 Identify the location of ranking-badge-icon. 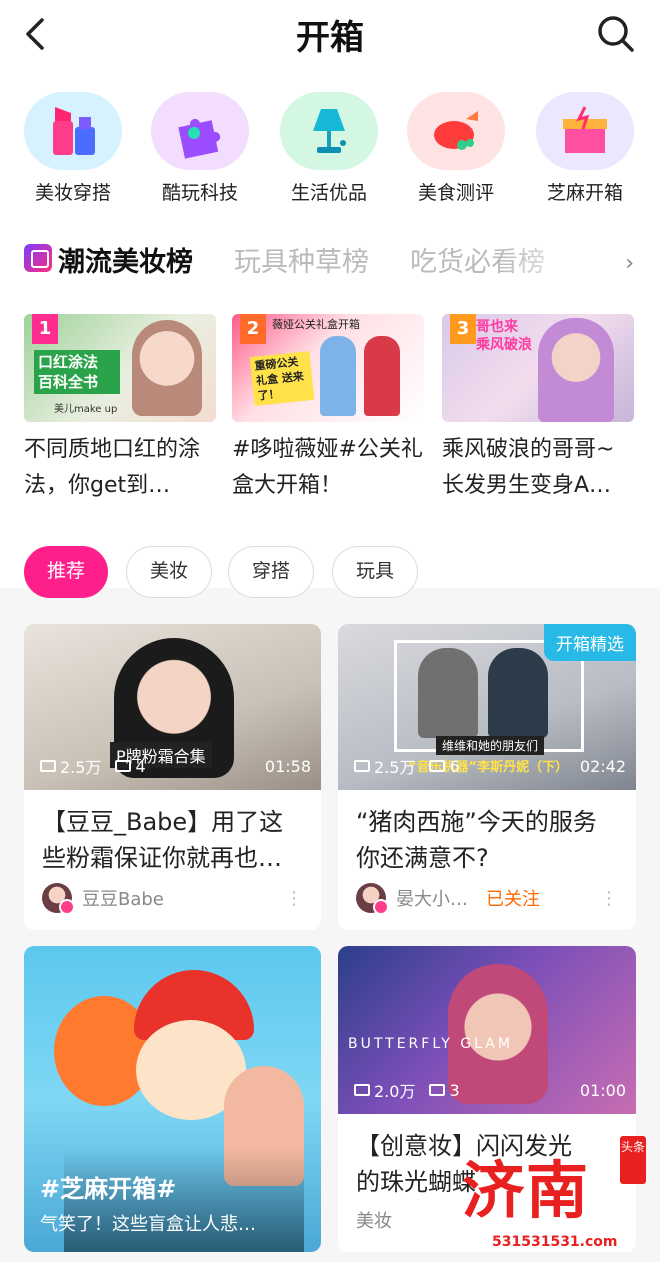
(38, 258).